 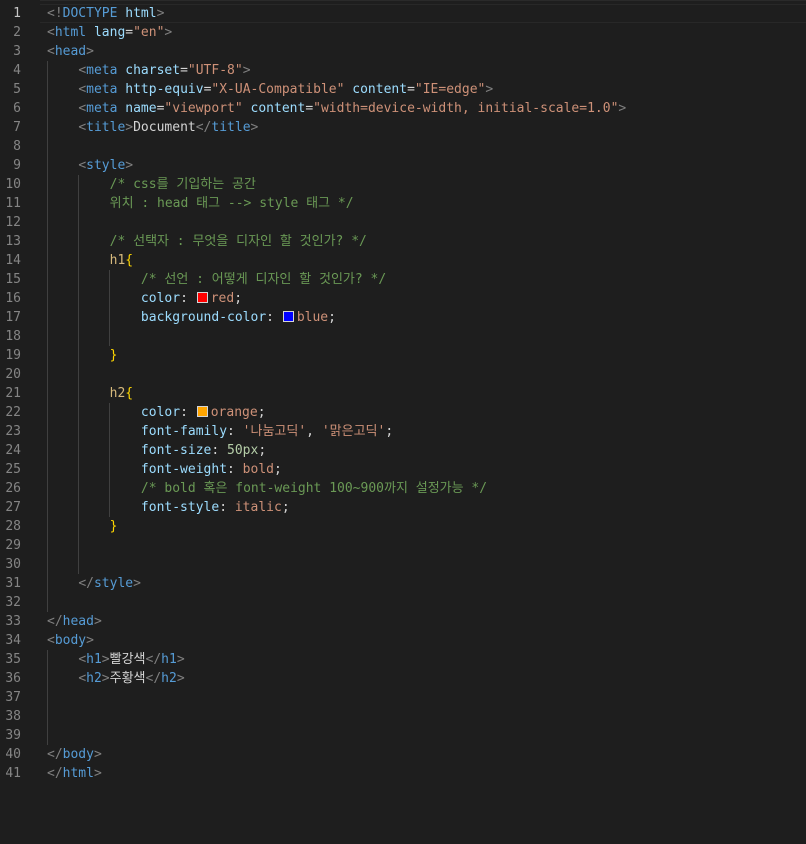 I want to click on code-token: orange, so click(x=234, y=412).